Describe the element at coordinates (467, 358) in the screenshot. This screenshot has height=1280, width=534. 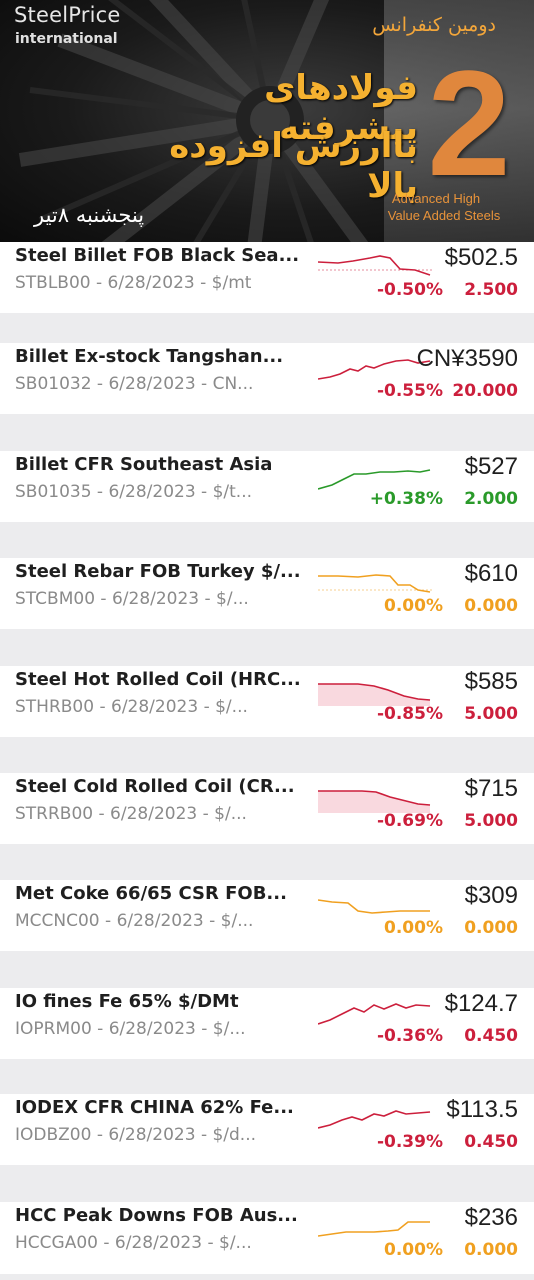
I see `item-price: CN¥3590` at that location.